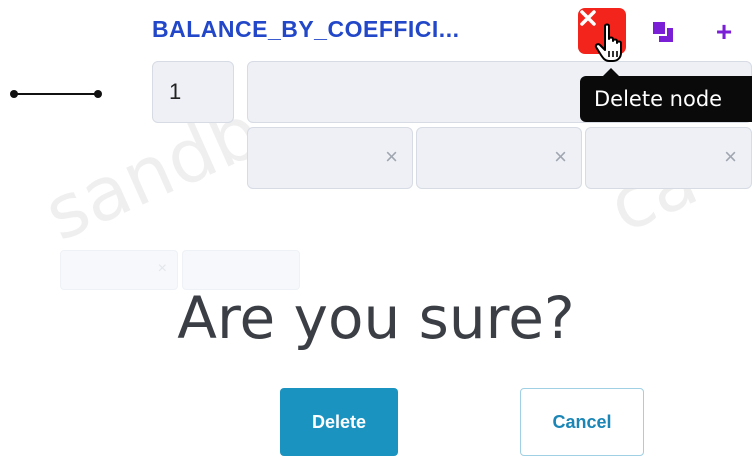 This screenshot has width=752, height=456. Describe the element at coordinates (339, 422) in the screenshot. I see `confirm-delete-button: Delete` at that location.